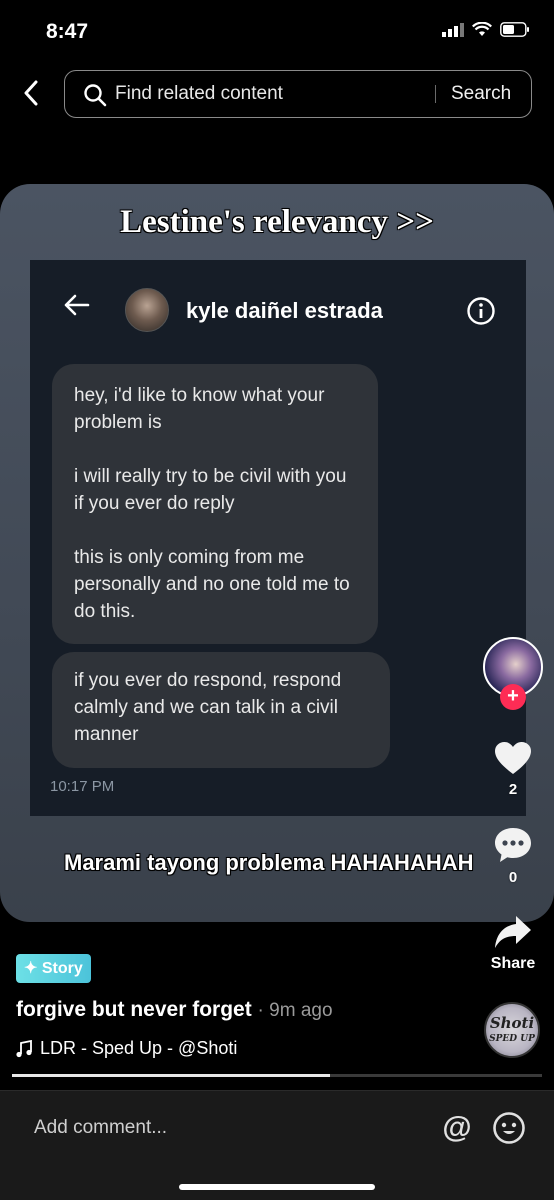 This screenshot has height=1200, width=554. I want to click on at-sign-icon: @, so click(457, 1127).